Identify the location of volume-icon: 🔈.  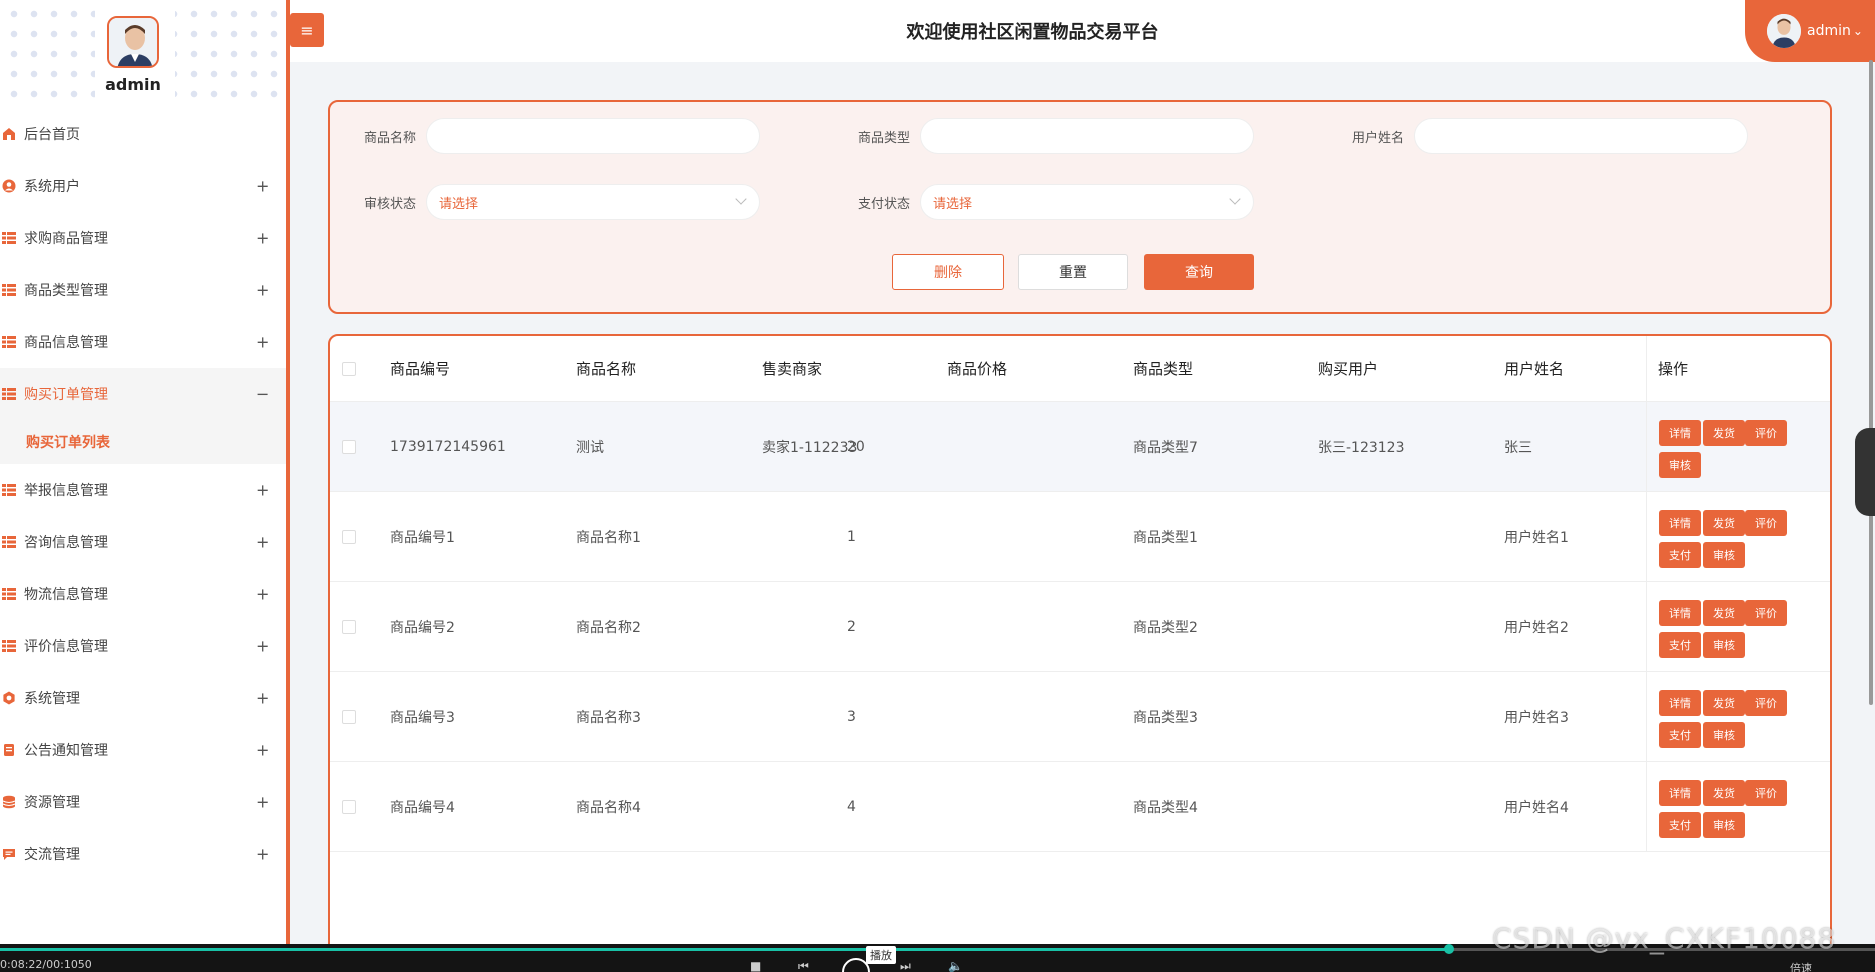
(955, 965).